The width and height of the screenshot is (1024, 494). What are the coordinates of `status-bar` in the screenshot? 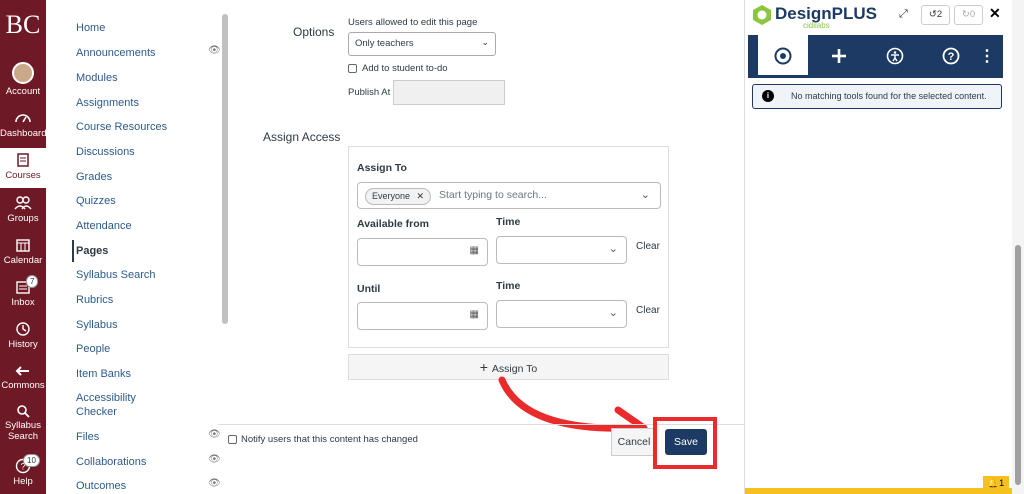 It's located at (879, 491).